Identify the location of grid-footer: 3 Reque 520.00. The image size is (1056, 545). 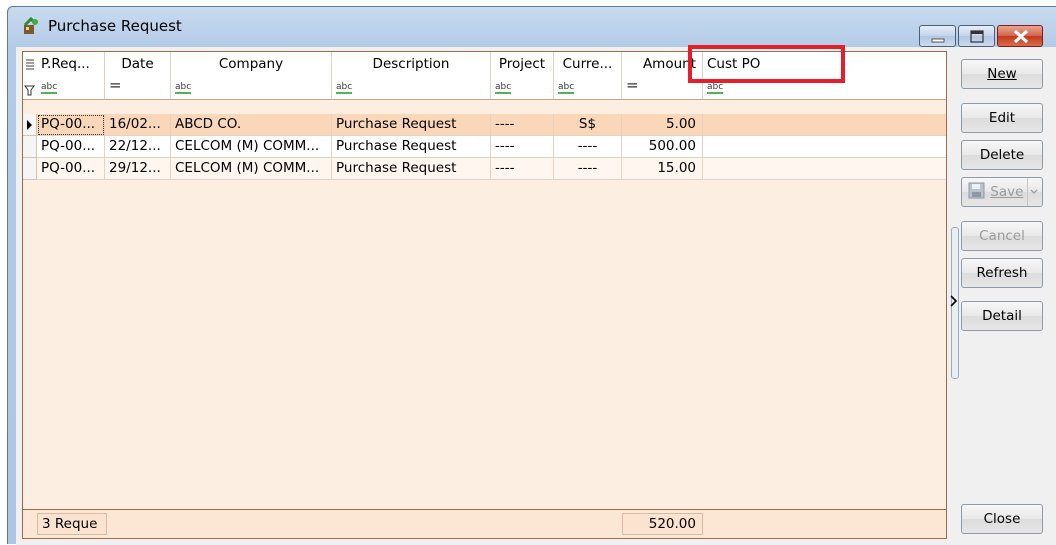
(484, 523).